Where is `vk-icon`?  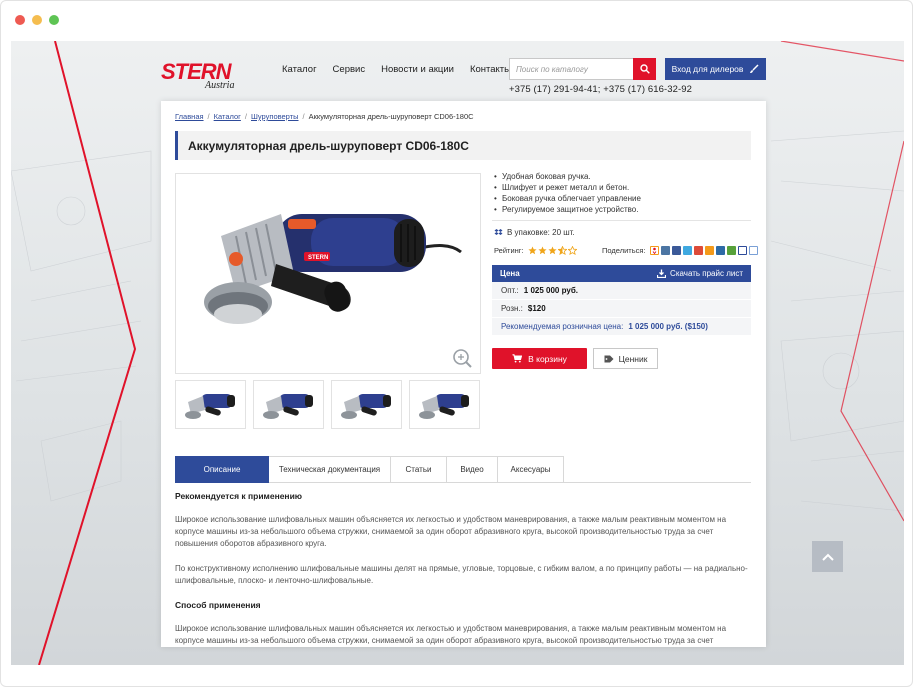
vk-icon is located at coordinates (665, 250).